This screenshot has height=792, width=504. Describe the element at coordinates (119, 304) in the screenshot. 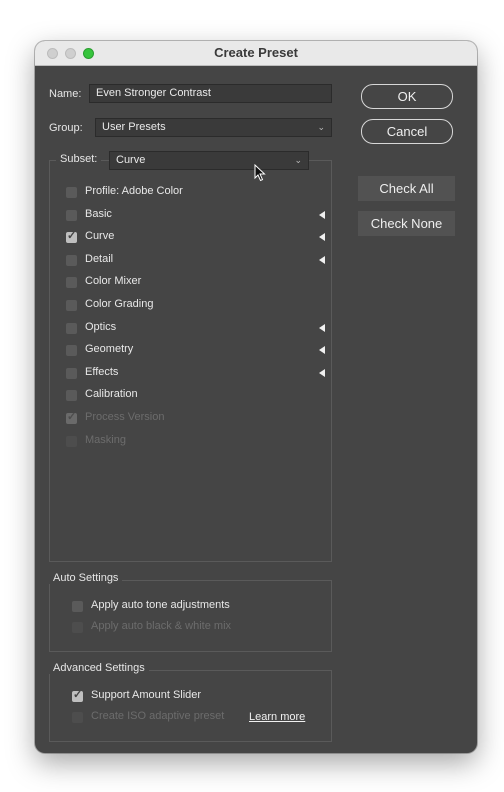

I see `checkbox-label: Color Grading` at that location.